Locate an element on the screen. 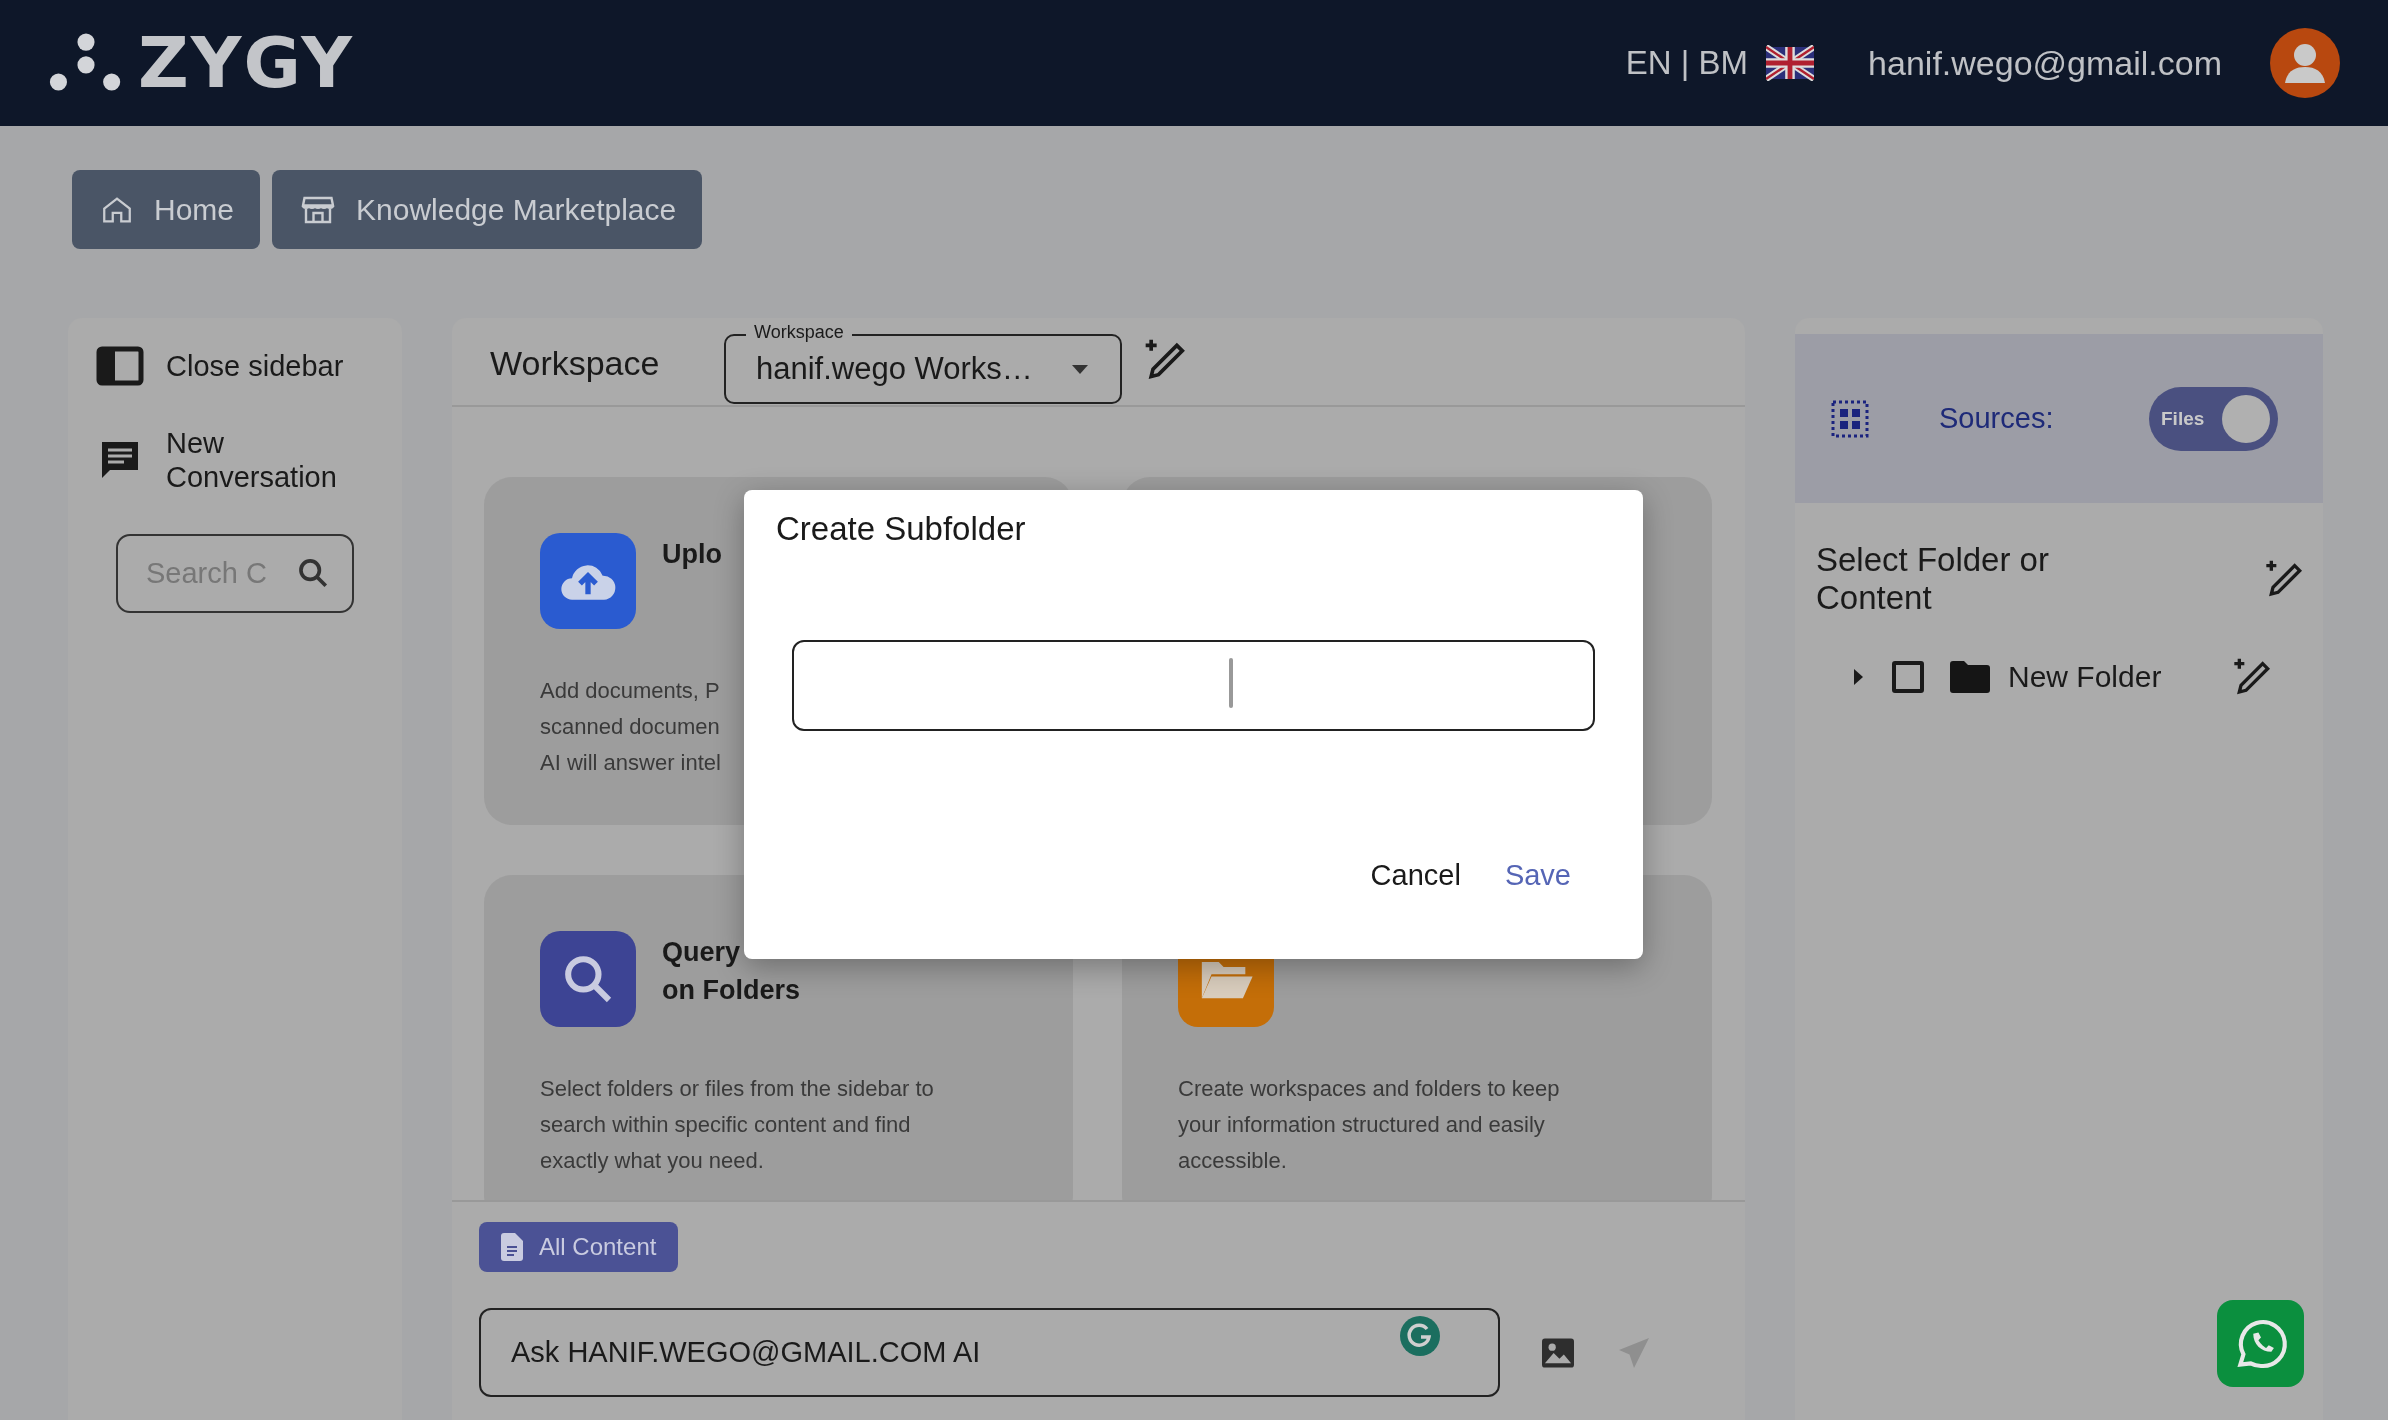 The image size is (2388, 1420). content-filter-chip: All Content is located at coordinates (579, 1247).